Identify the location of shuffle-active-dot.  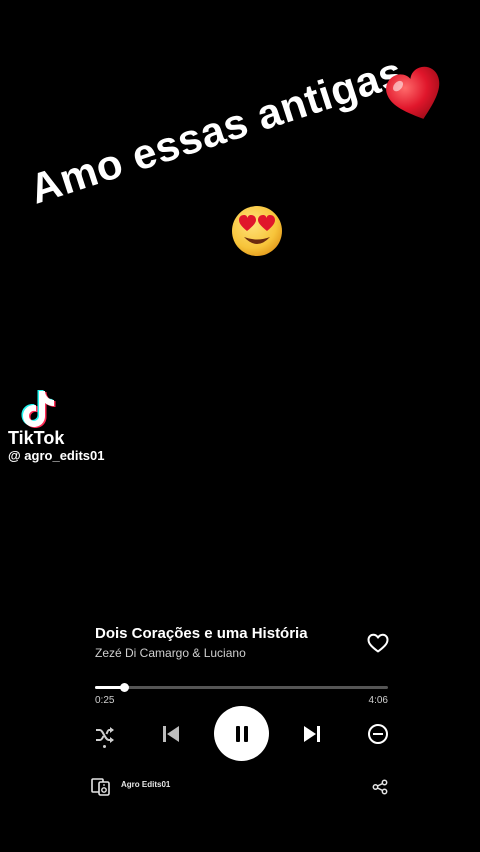
(104, 746).